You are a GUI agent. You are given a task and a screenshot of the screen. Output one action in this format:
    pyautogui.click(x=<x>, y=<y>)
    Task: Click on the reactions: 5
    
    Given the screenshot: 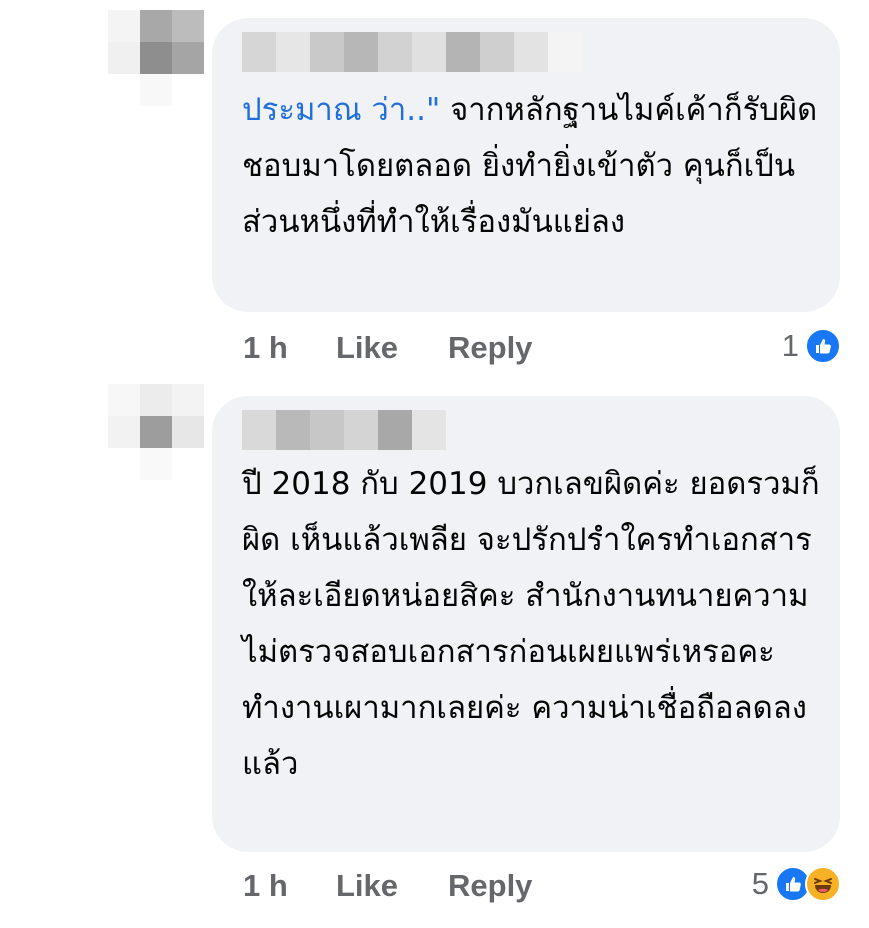 What is the action you would take?
    pyautogui.click(x=796, y=884)
    